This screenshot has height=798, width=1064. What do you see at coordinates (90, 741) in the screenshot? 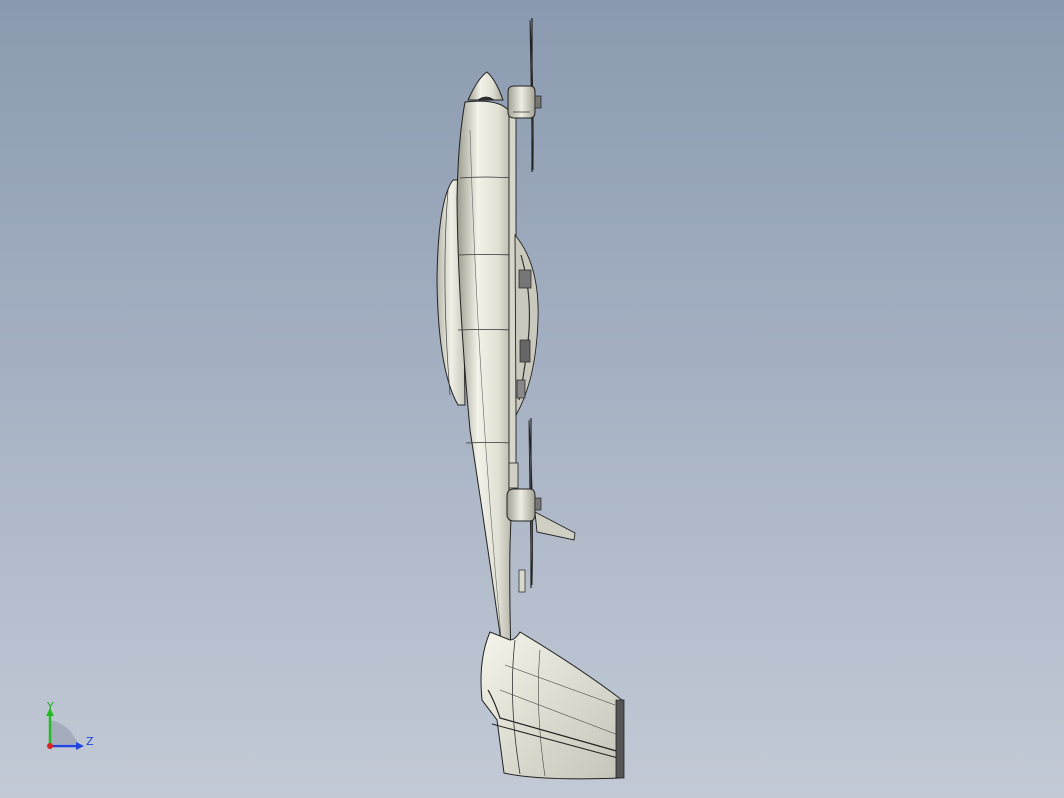
I see `triad-z-label: Z` at bounding box center [90, 741].